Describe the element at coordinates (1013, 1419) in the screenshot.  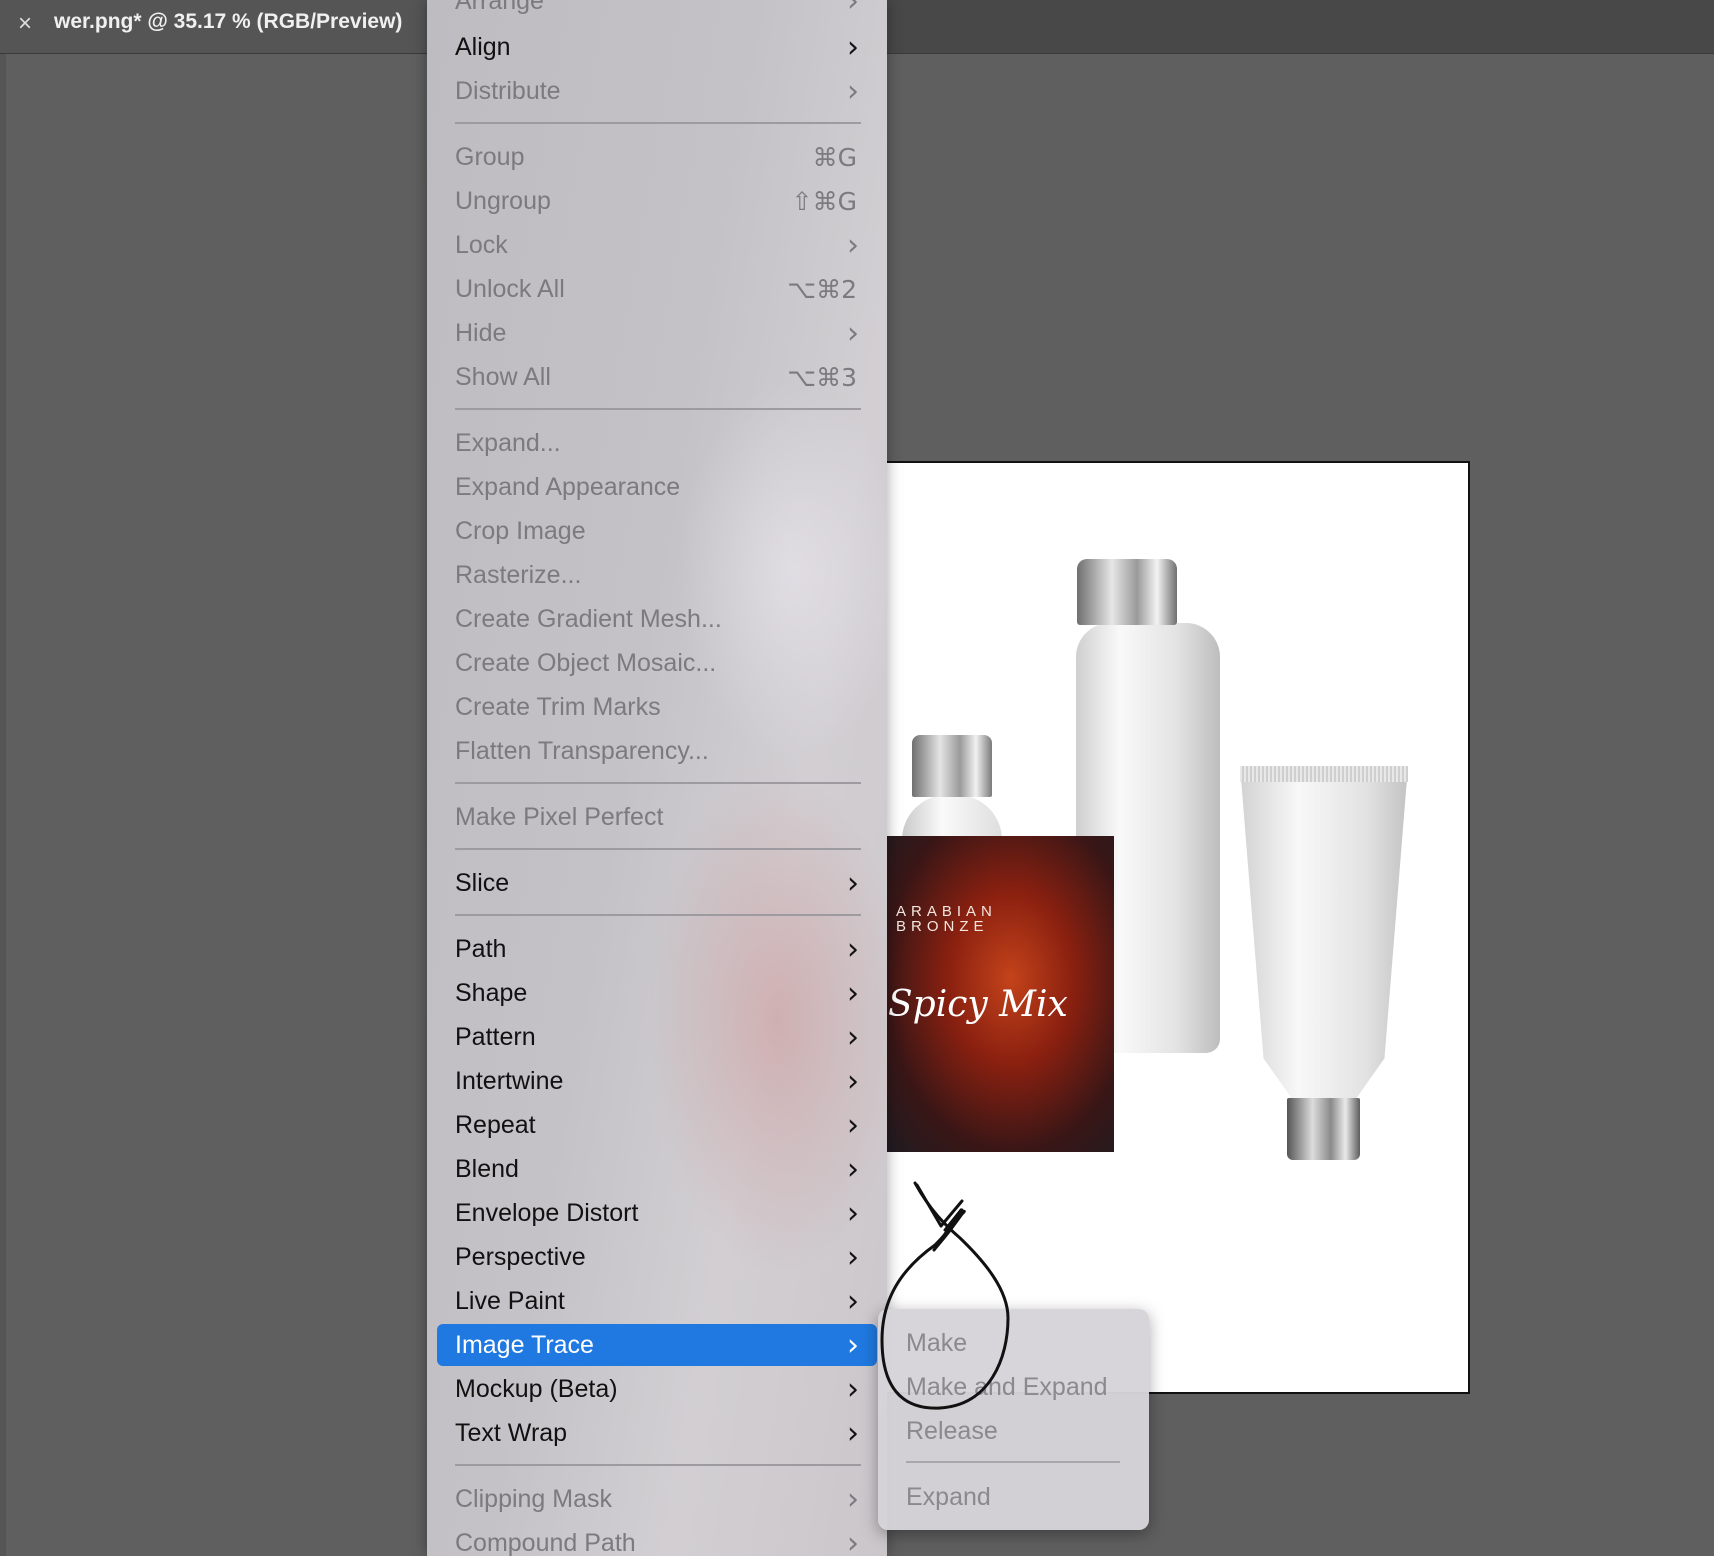
I see `image-trace-submenu: Make Make and Expand Release Expand` at that location.